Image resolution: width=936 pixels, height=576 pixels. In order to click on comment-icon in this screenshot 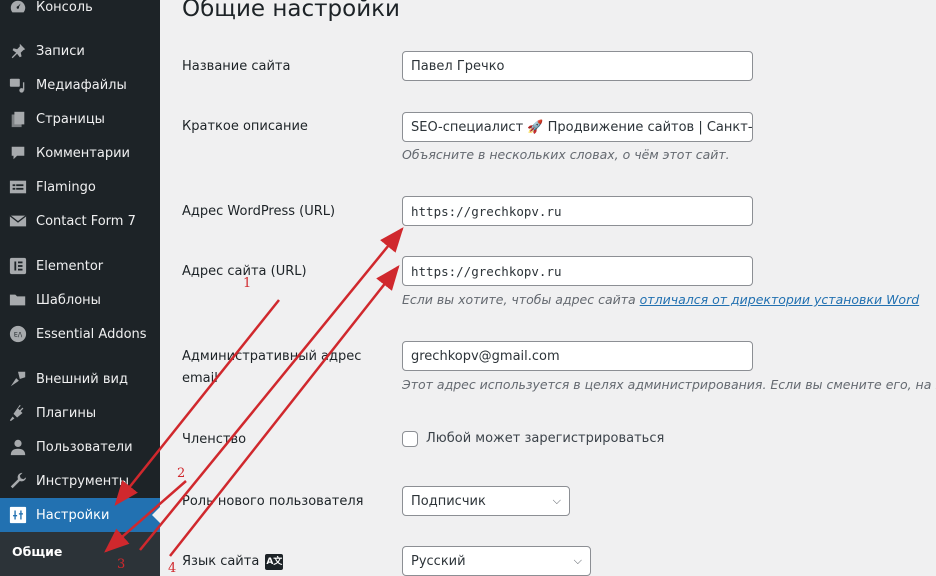, I will do `click(18, 153)`.